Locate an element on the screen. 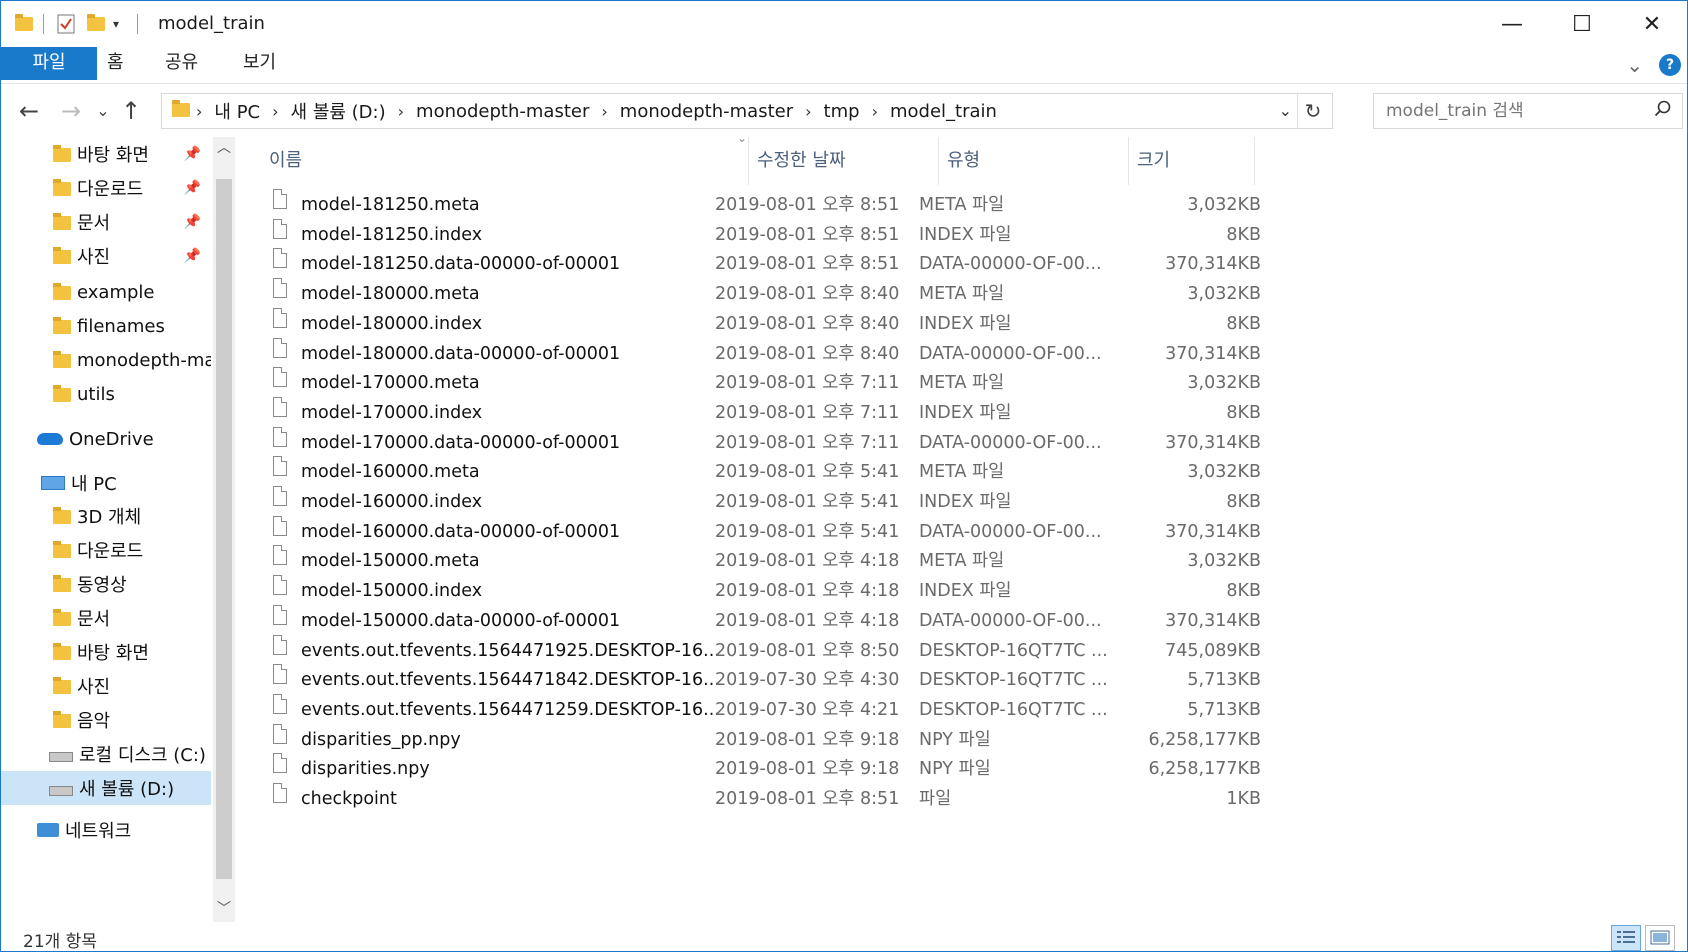  maximize-button: ☐ is located at coordinates (1582, 24).